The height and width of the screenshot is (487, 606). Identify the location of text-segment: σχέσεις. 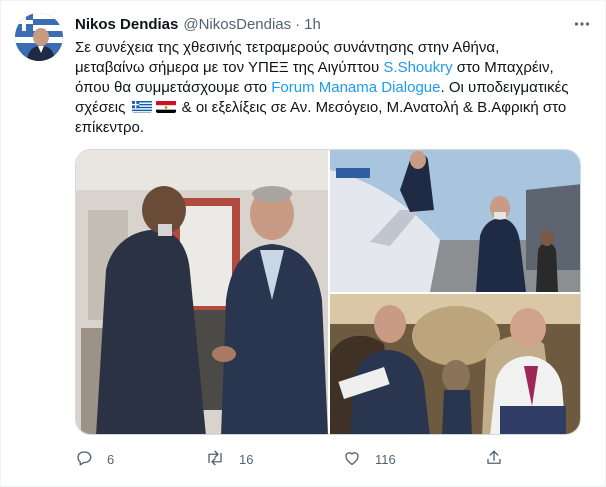
(102, 107).